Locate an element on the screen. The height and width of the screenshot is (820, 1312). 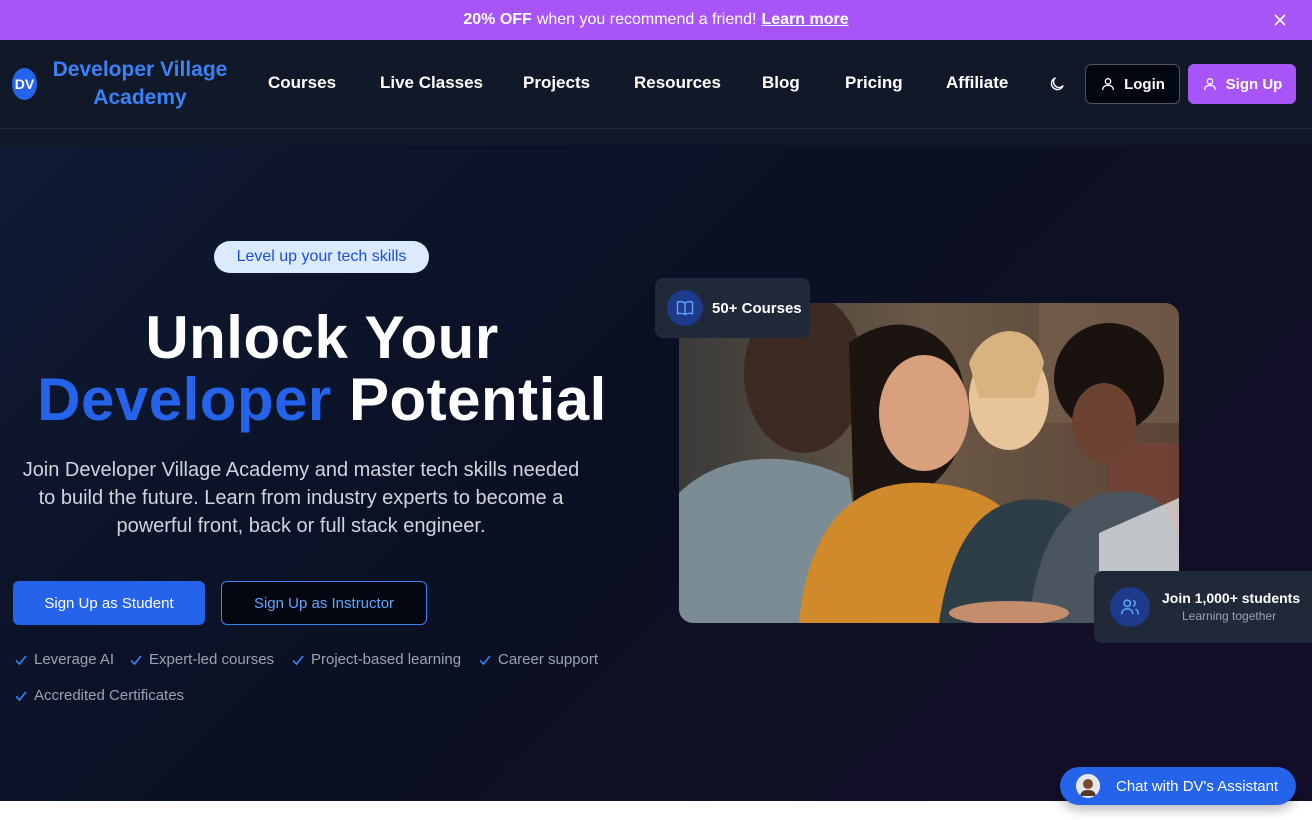
feature-label: Career support is located at coordinates (548, 659).